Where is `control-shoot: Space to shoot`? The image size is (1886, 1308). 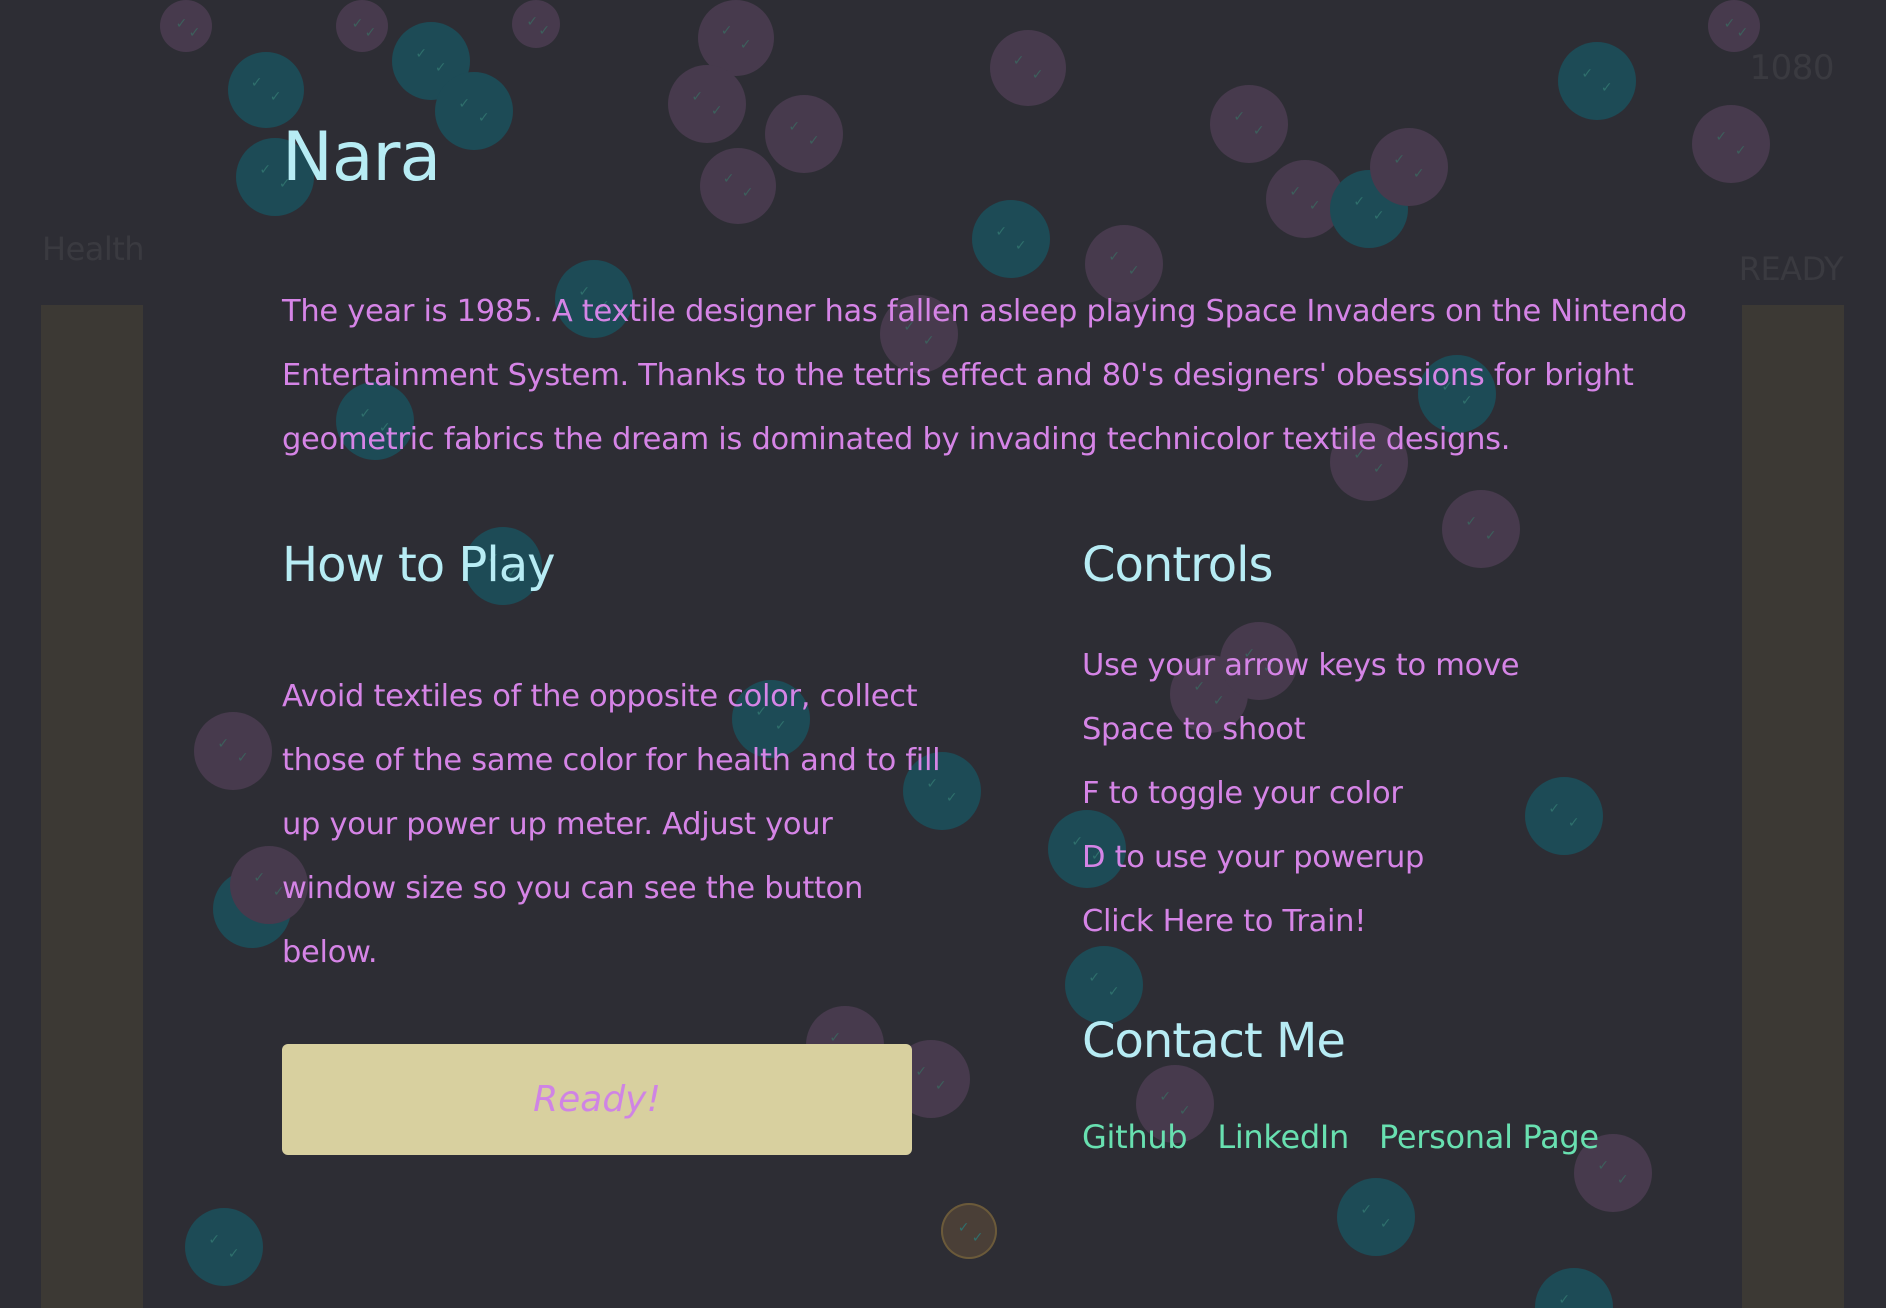
control-shoot: Space to shoot is located at coordinates (1194, 729).